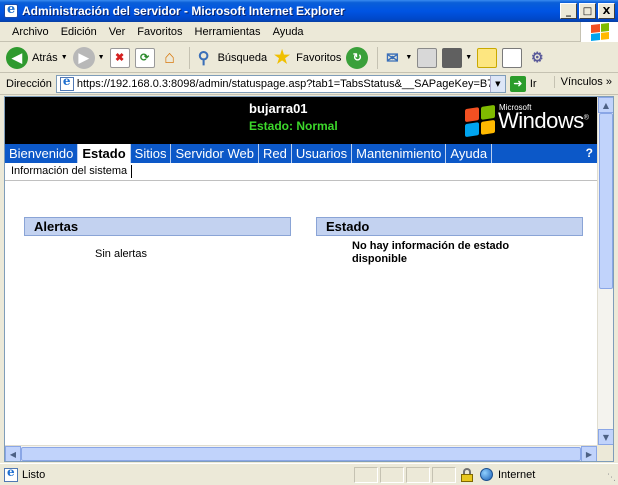 The image size is (618, 485). What do you see at coordinates (203, 58) in the screenshot?
I see `search-icon: ⚲` at bounding box center [203, 58].